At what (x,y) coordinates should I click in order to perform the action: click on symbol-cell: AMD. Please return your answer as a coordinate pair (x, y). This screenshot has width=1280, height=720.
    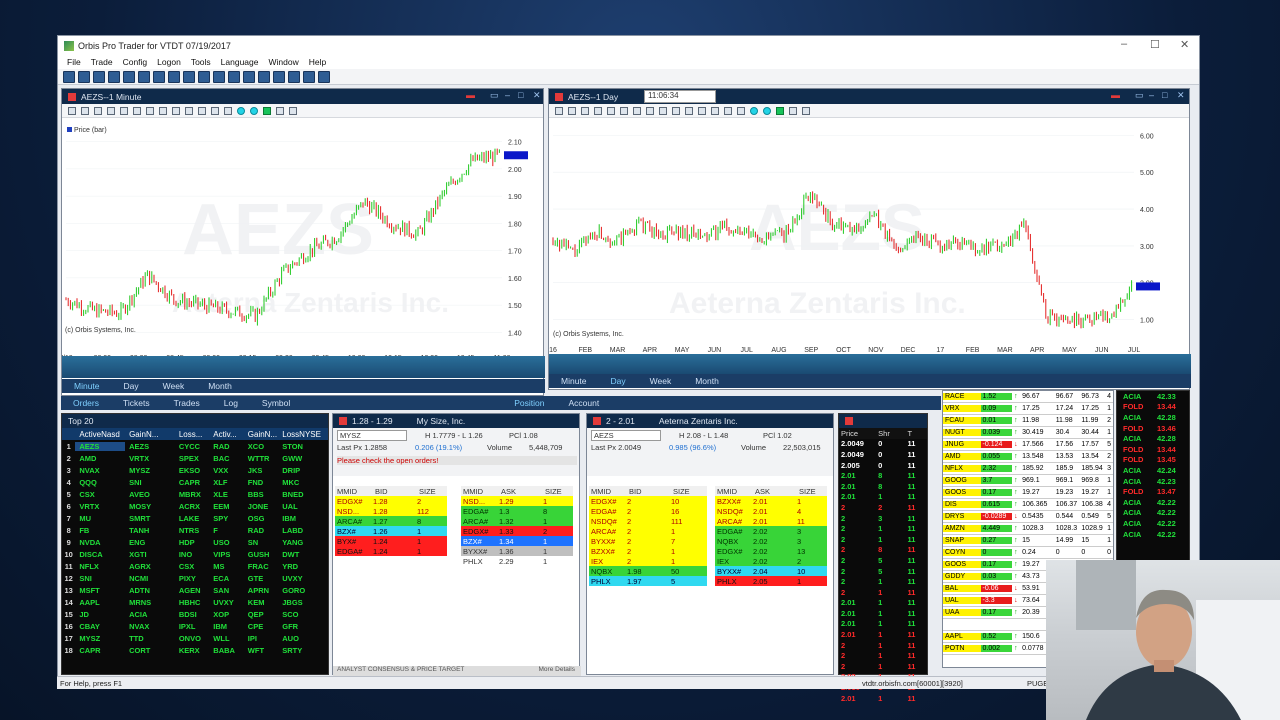
    Looking at the image, I should click on (100, 458).